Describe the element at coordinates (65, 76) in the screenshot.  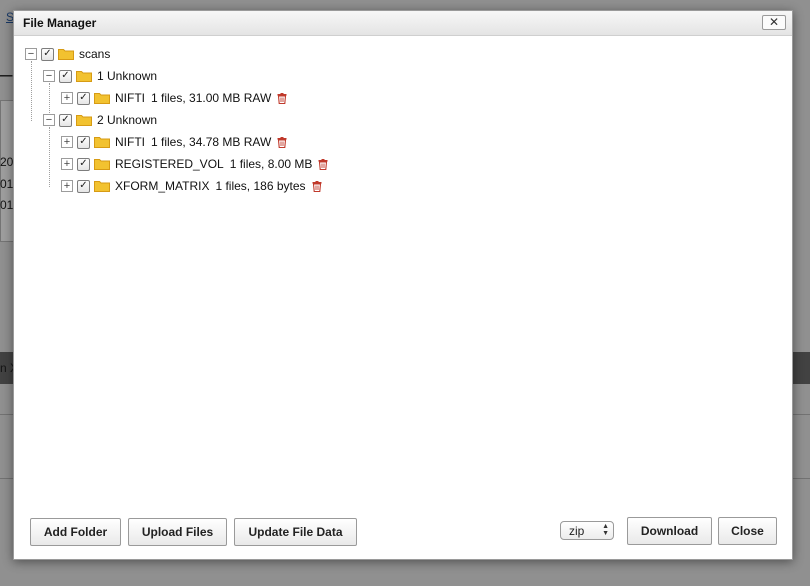
I see `checkbox-1-unknown: ✓` at that location.